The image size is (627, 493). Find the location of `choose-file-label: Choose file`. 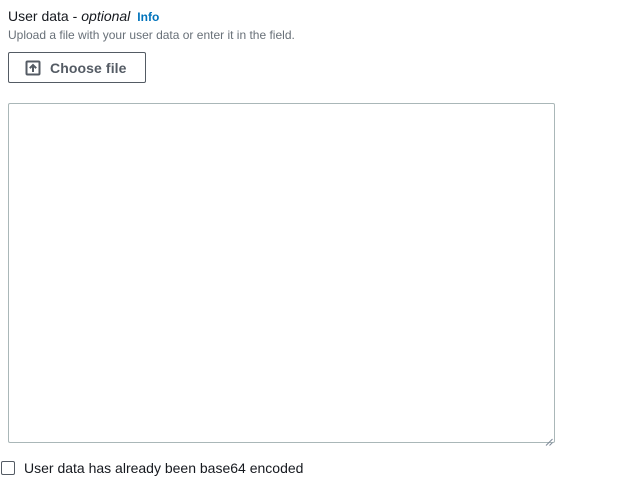

choose-file-label: Choose file is located at coordinates (88, 67).